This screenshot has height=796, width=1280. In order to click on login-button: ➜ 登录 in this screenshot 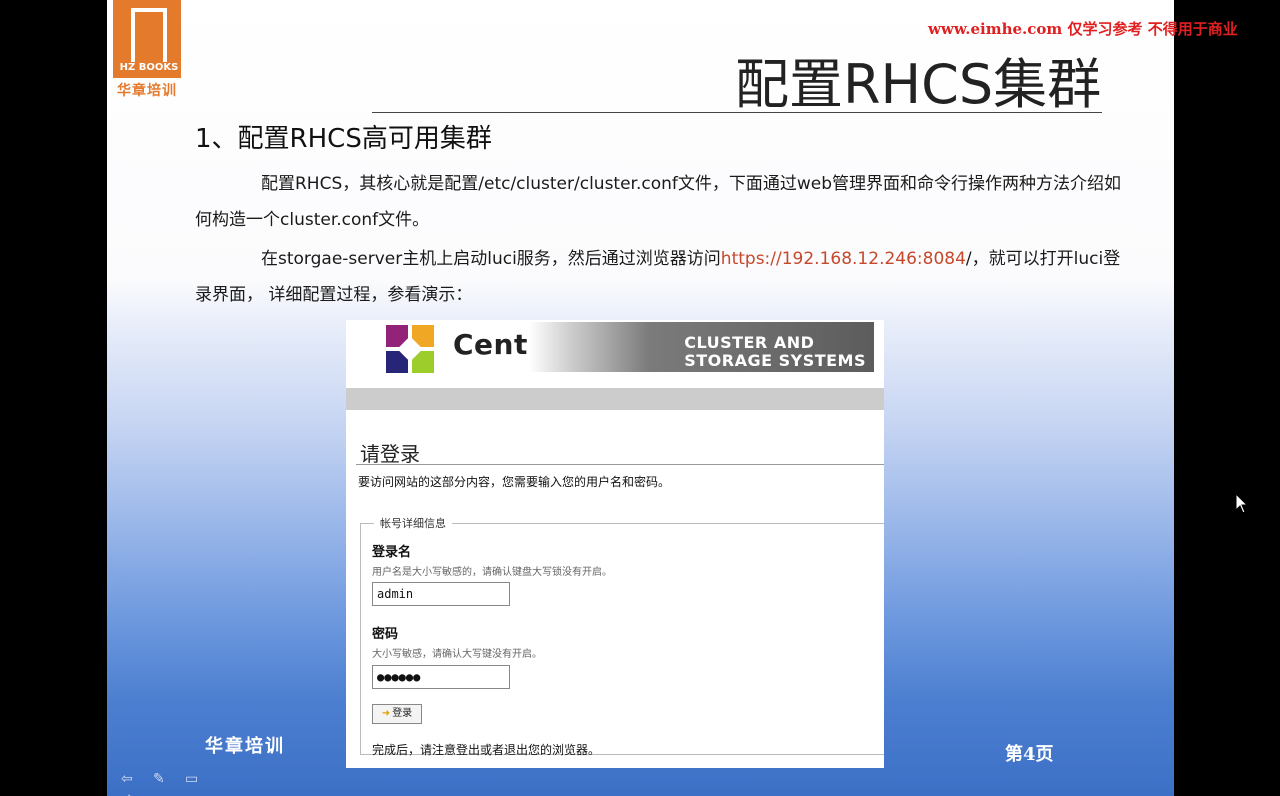, I will do `click(397, 714)`.